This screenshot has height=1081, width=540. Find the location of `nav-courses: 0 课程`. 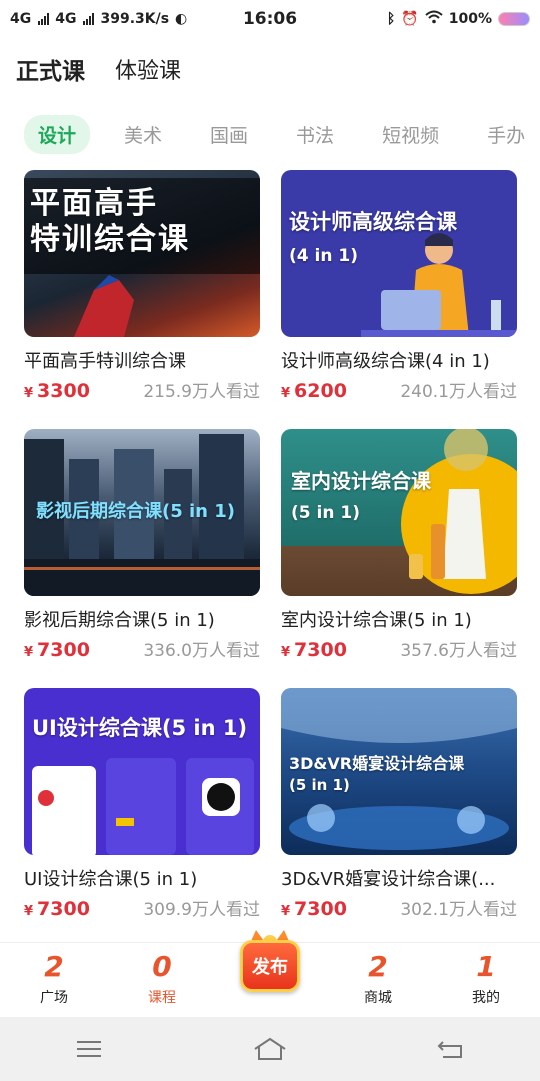

nav-courses: 0 课程 is located at coordinates (162, 980).